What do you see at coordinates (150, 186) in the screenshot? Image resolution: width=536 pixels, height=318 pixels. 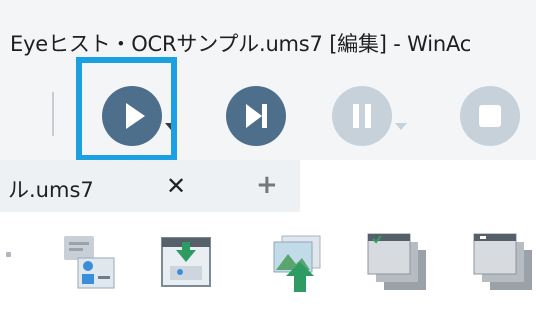 I see `tab-active: ル.ums7 ✕` at bounding box center [150, 186].